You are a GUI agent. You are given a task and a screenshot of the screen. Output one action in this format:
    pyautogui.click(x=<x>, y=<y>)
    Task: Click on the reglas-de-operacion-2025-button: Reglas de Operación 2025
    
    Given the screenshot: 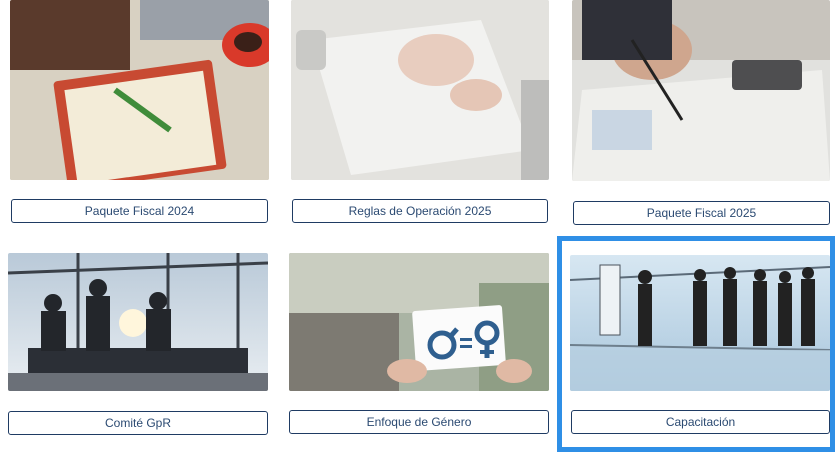 What is the action you would take?
    pyautogui.click(x=420, y=211)
    